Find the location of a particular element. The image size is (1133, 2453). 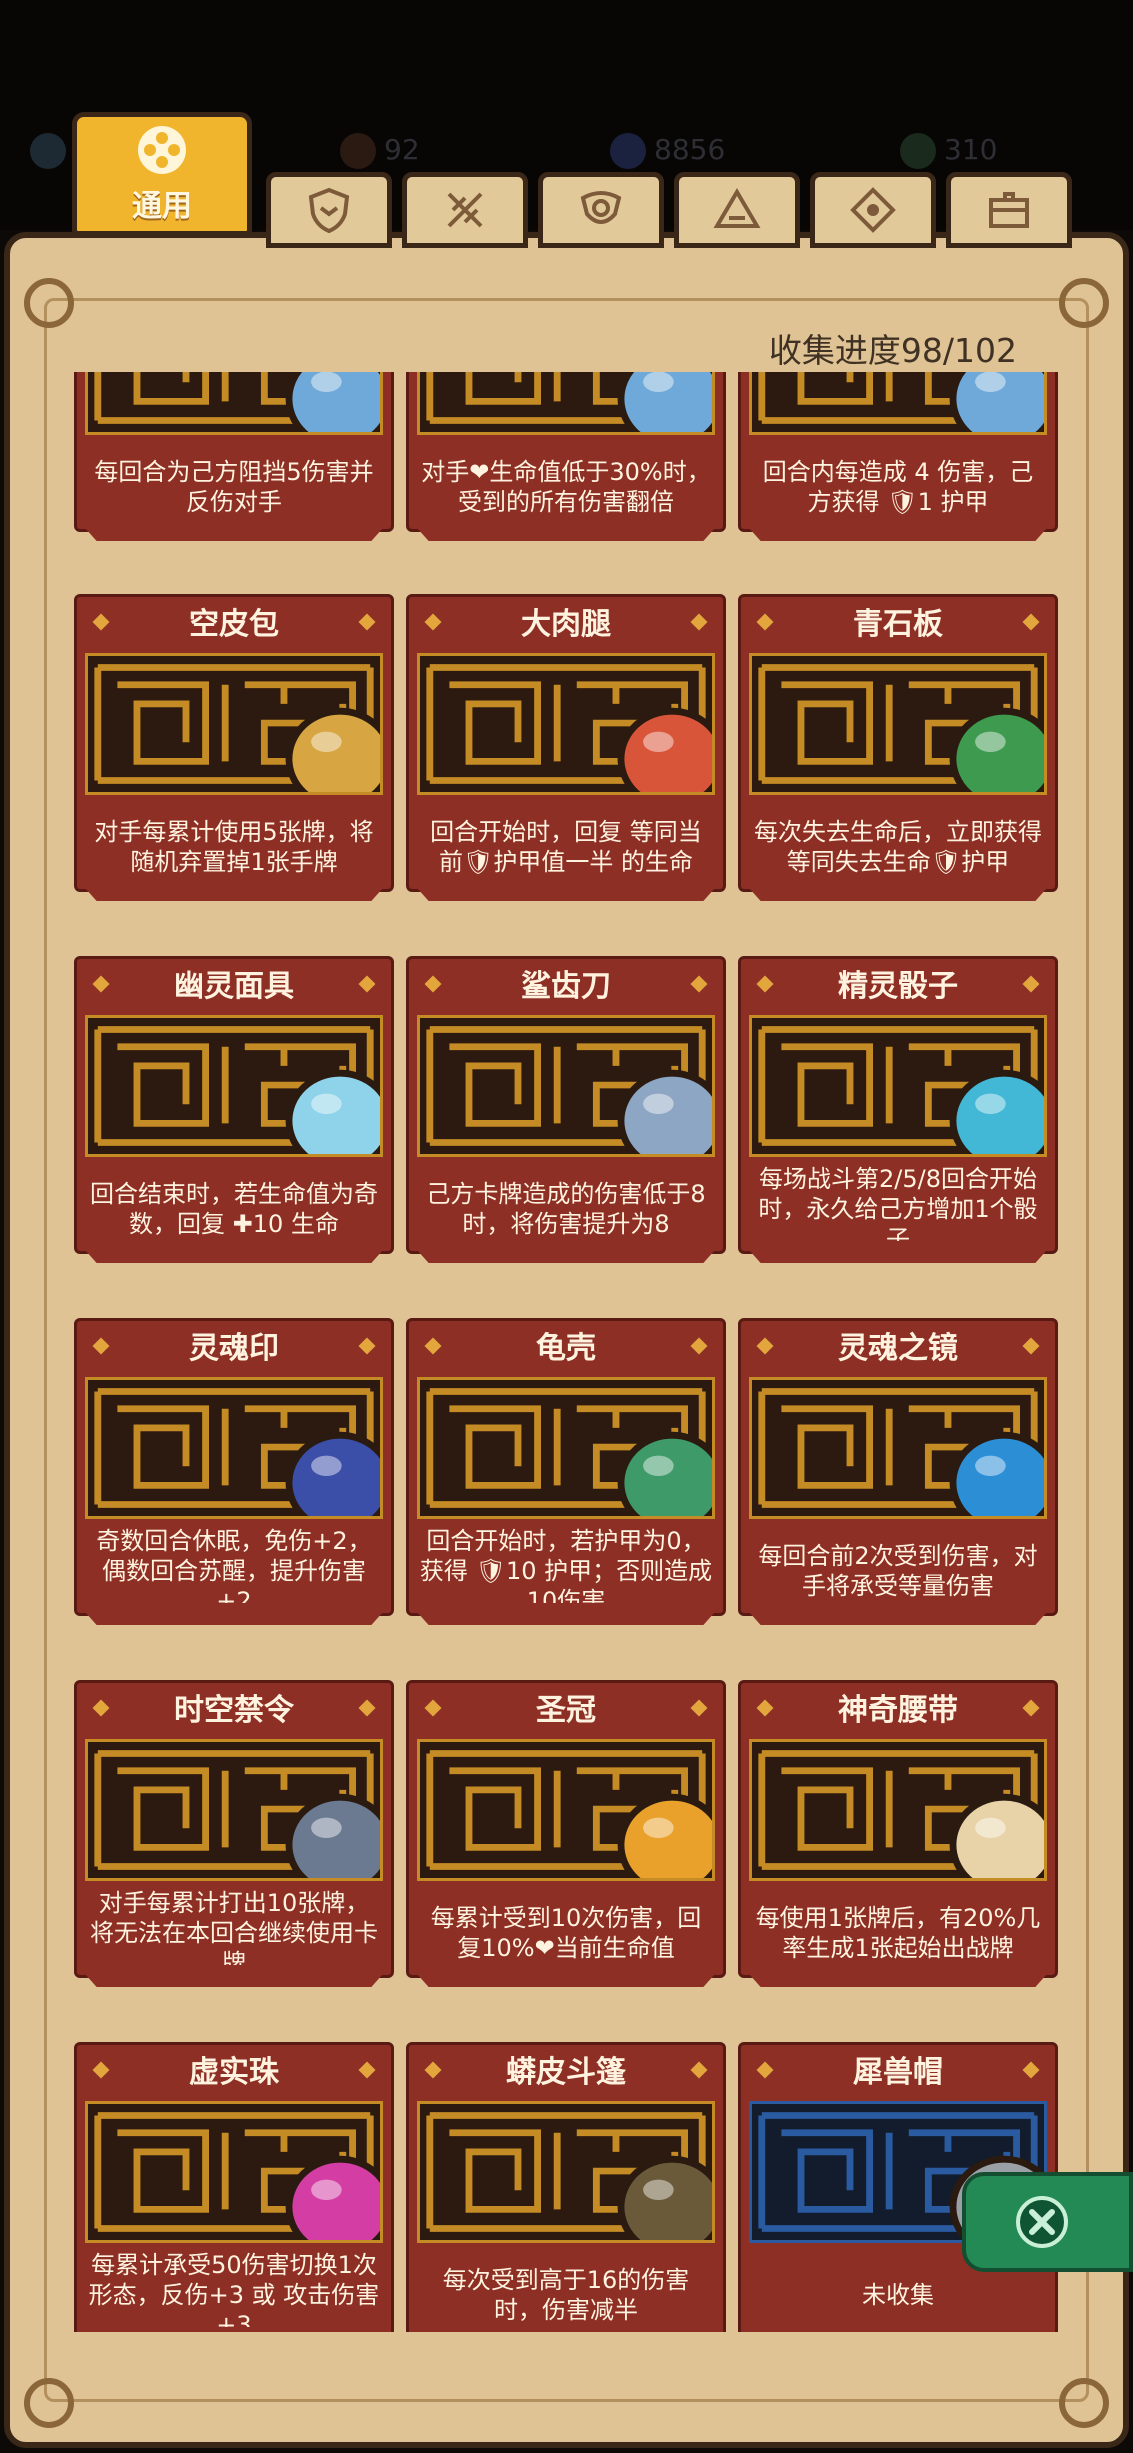

item-card: 龟壳 回合开始时，若护甲为0，获得 🛡10 护甲；否则造成10伤害 is located at coordinates (566, 1471).